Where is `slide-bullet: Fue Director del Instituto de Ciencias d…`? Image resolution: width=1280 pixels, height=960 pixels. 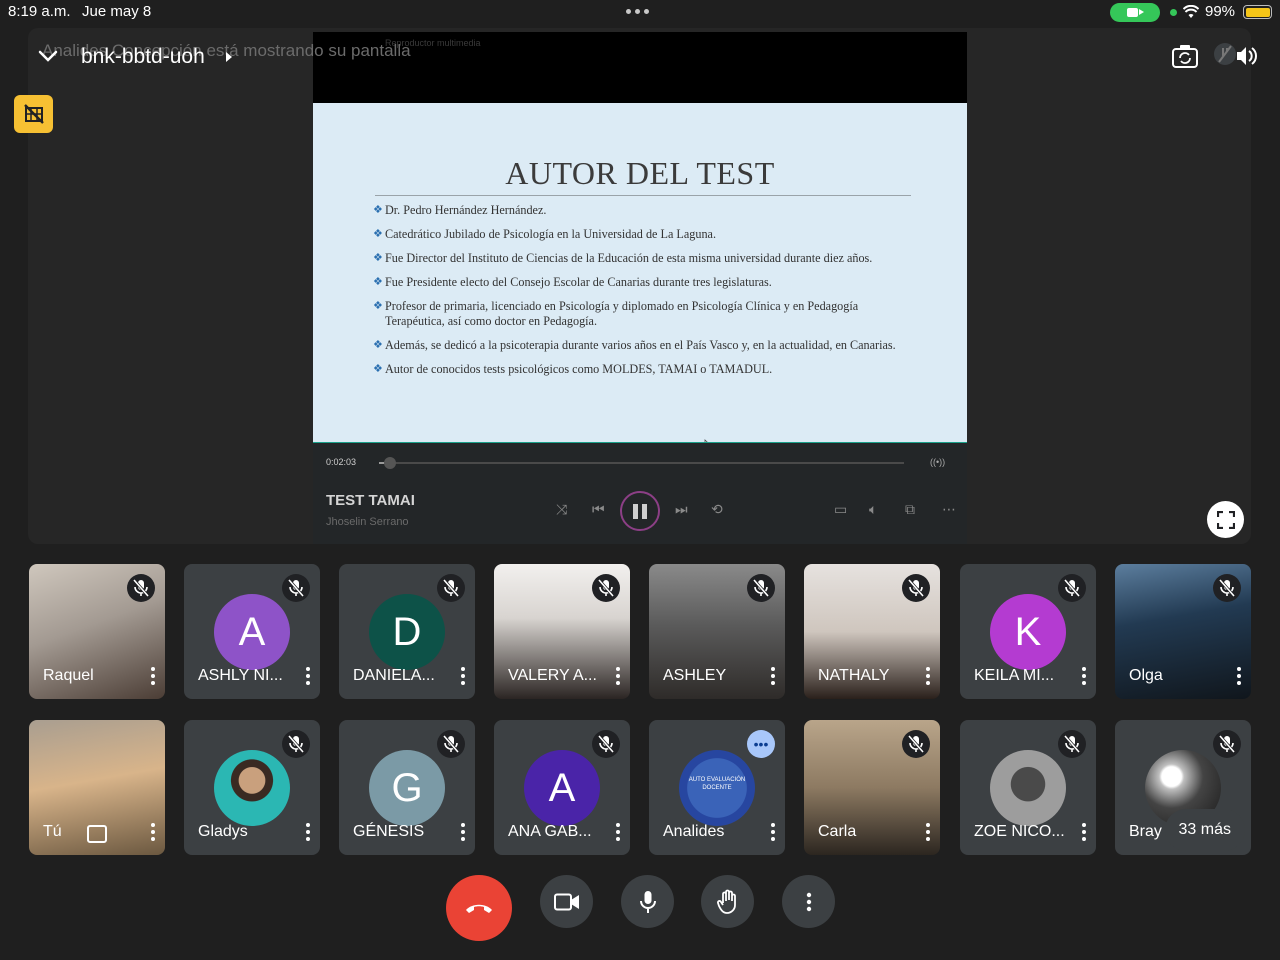
slide-bullet: Fue Director del Instituto de Ciencias d… is located at coordinates (643, 258).